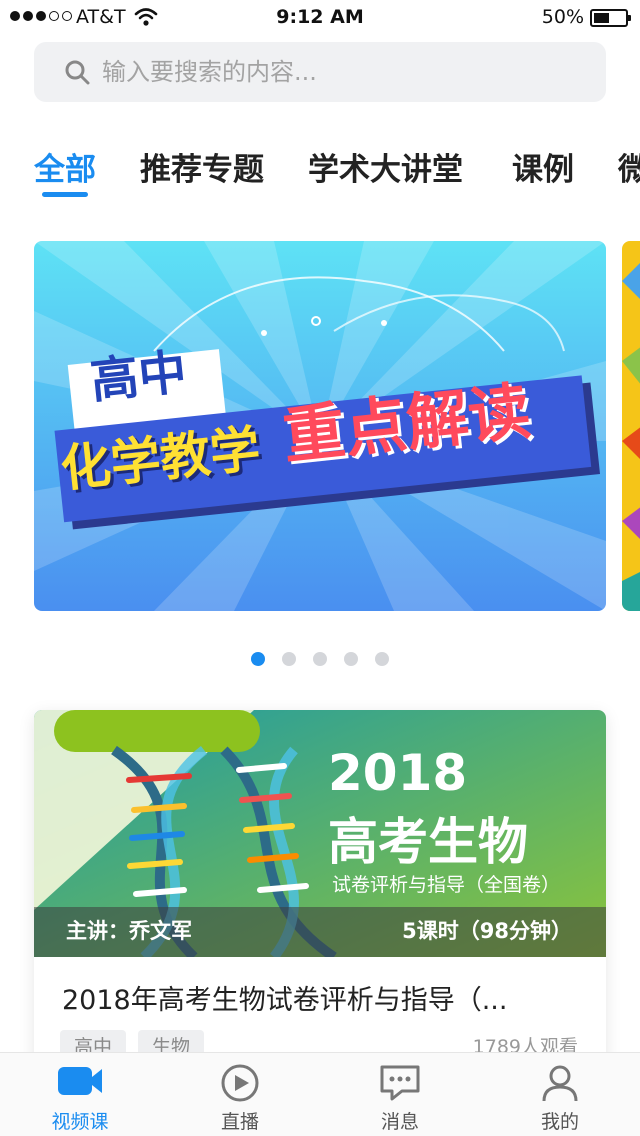 Image resolution: width=640 pixels, height=1136 pixels. I want to click on category-tabs: 全部 推荐专题 学术大讲堂 课例 微, so click(320, 174).